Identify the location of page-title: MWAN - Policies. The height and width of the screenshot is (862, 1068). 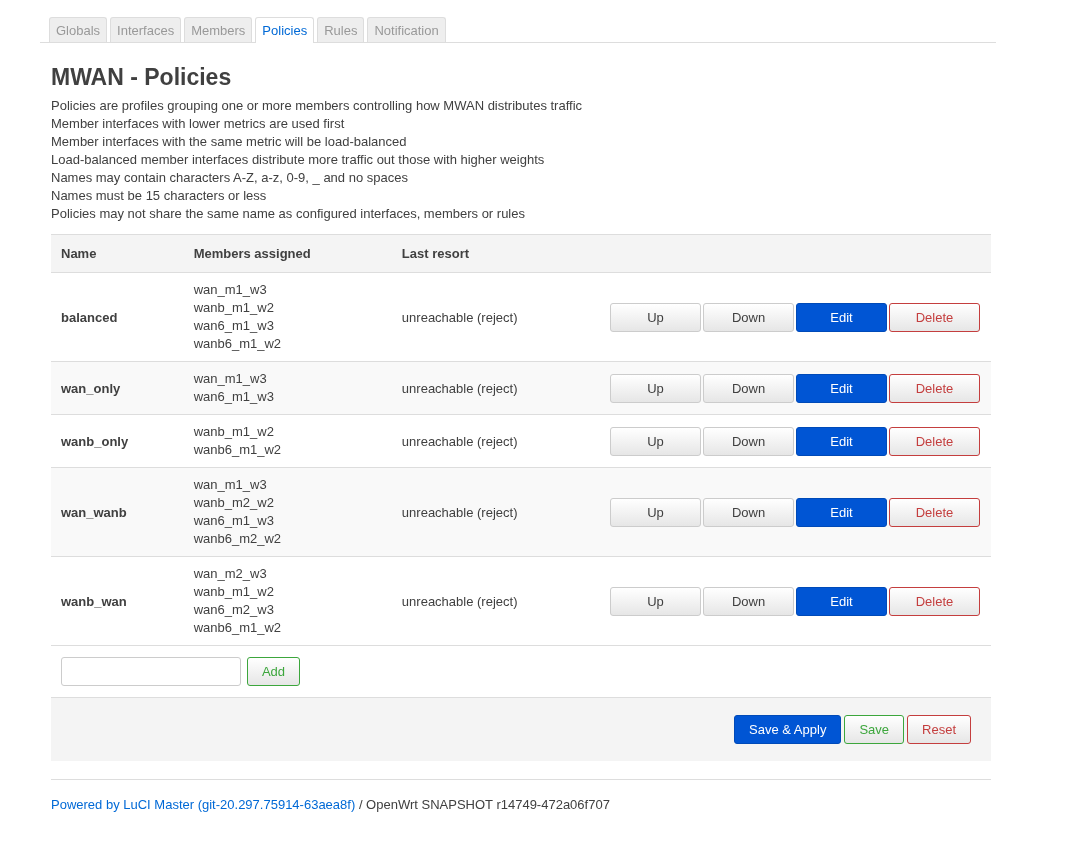
(142, 77).